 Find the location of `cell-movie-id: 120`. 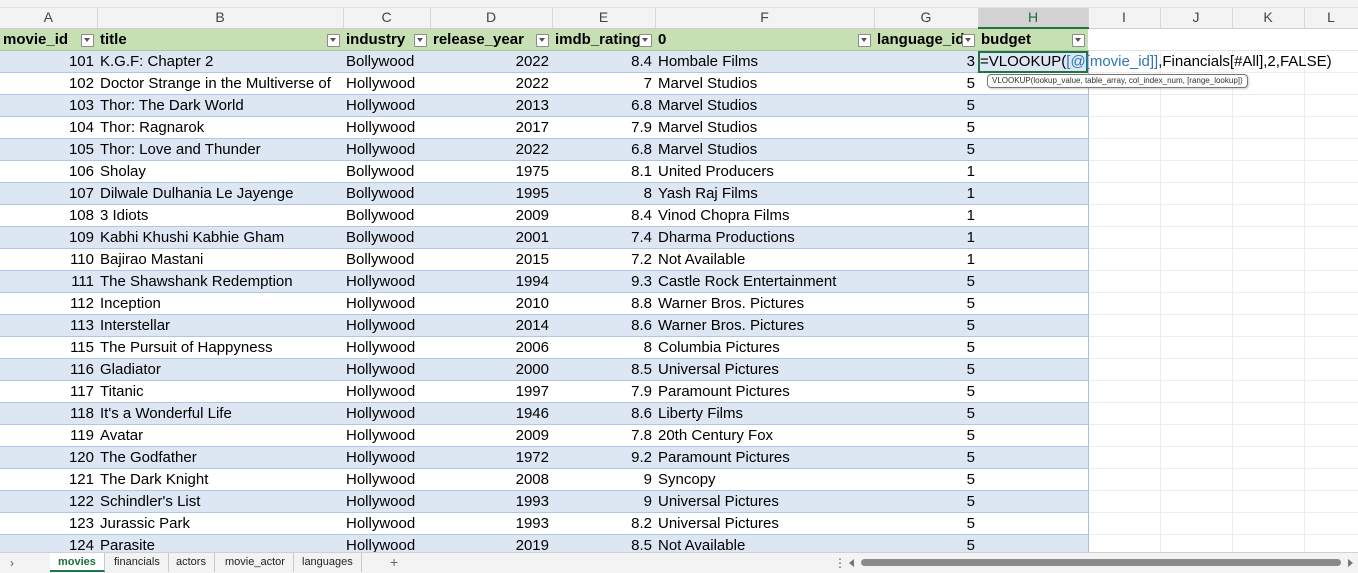

cell-movie-id: 120 is located at coordinates (48, 457).